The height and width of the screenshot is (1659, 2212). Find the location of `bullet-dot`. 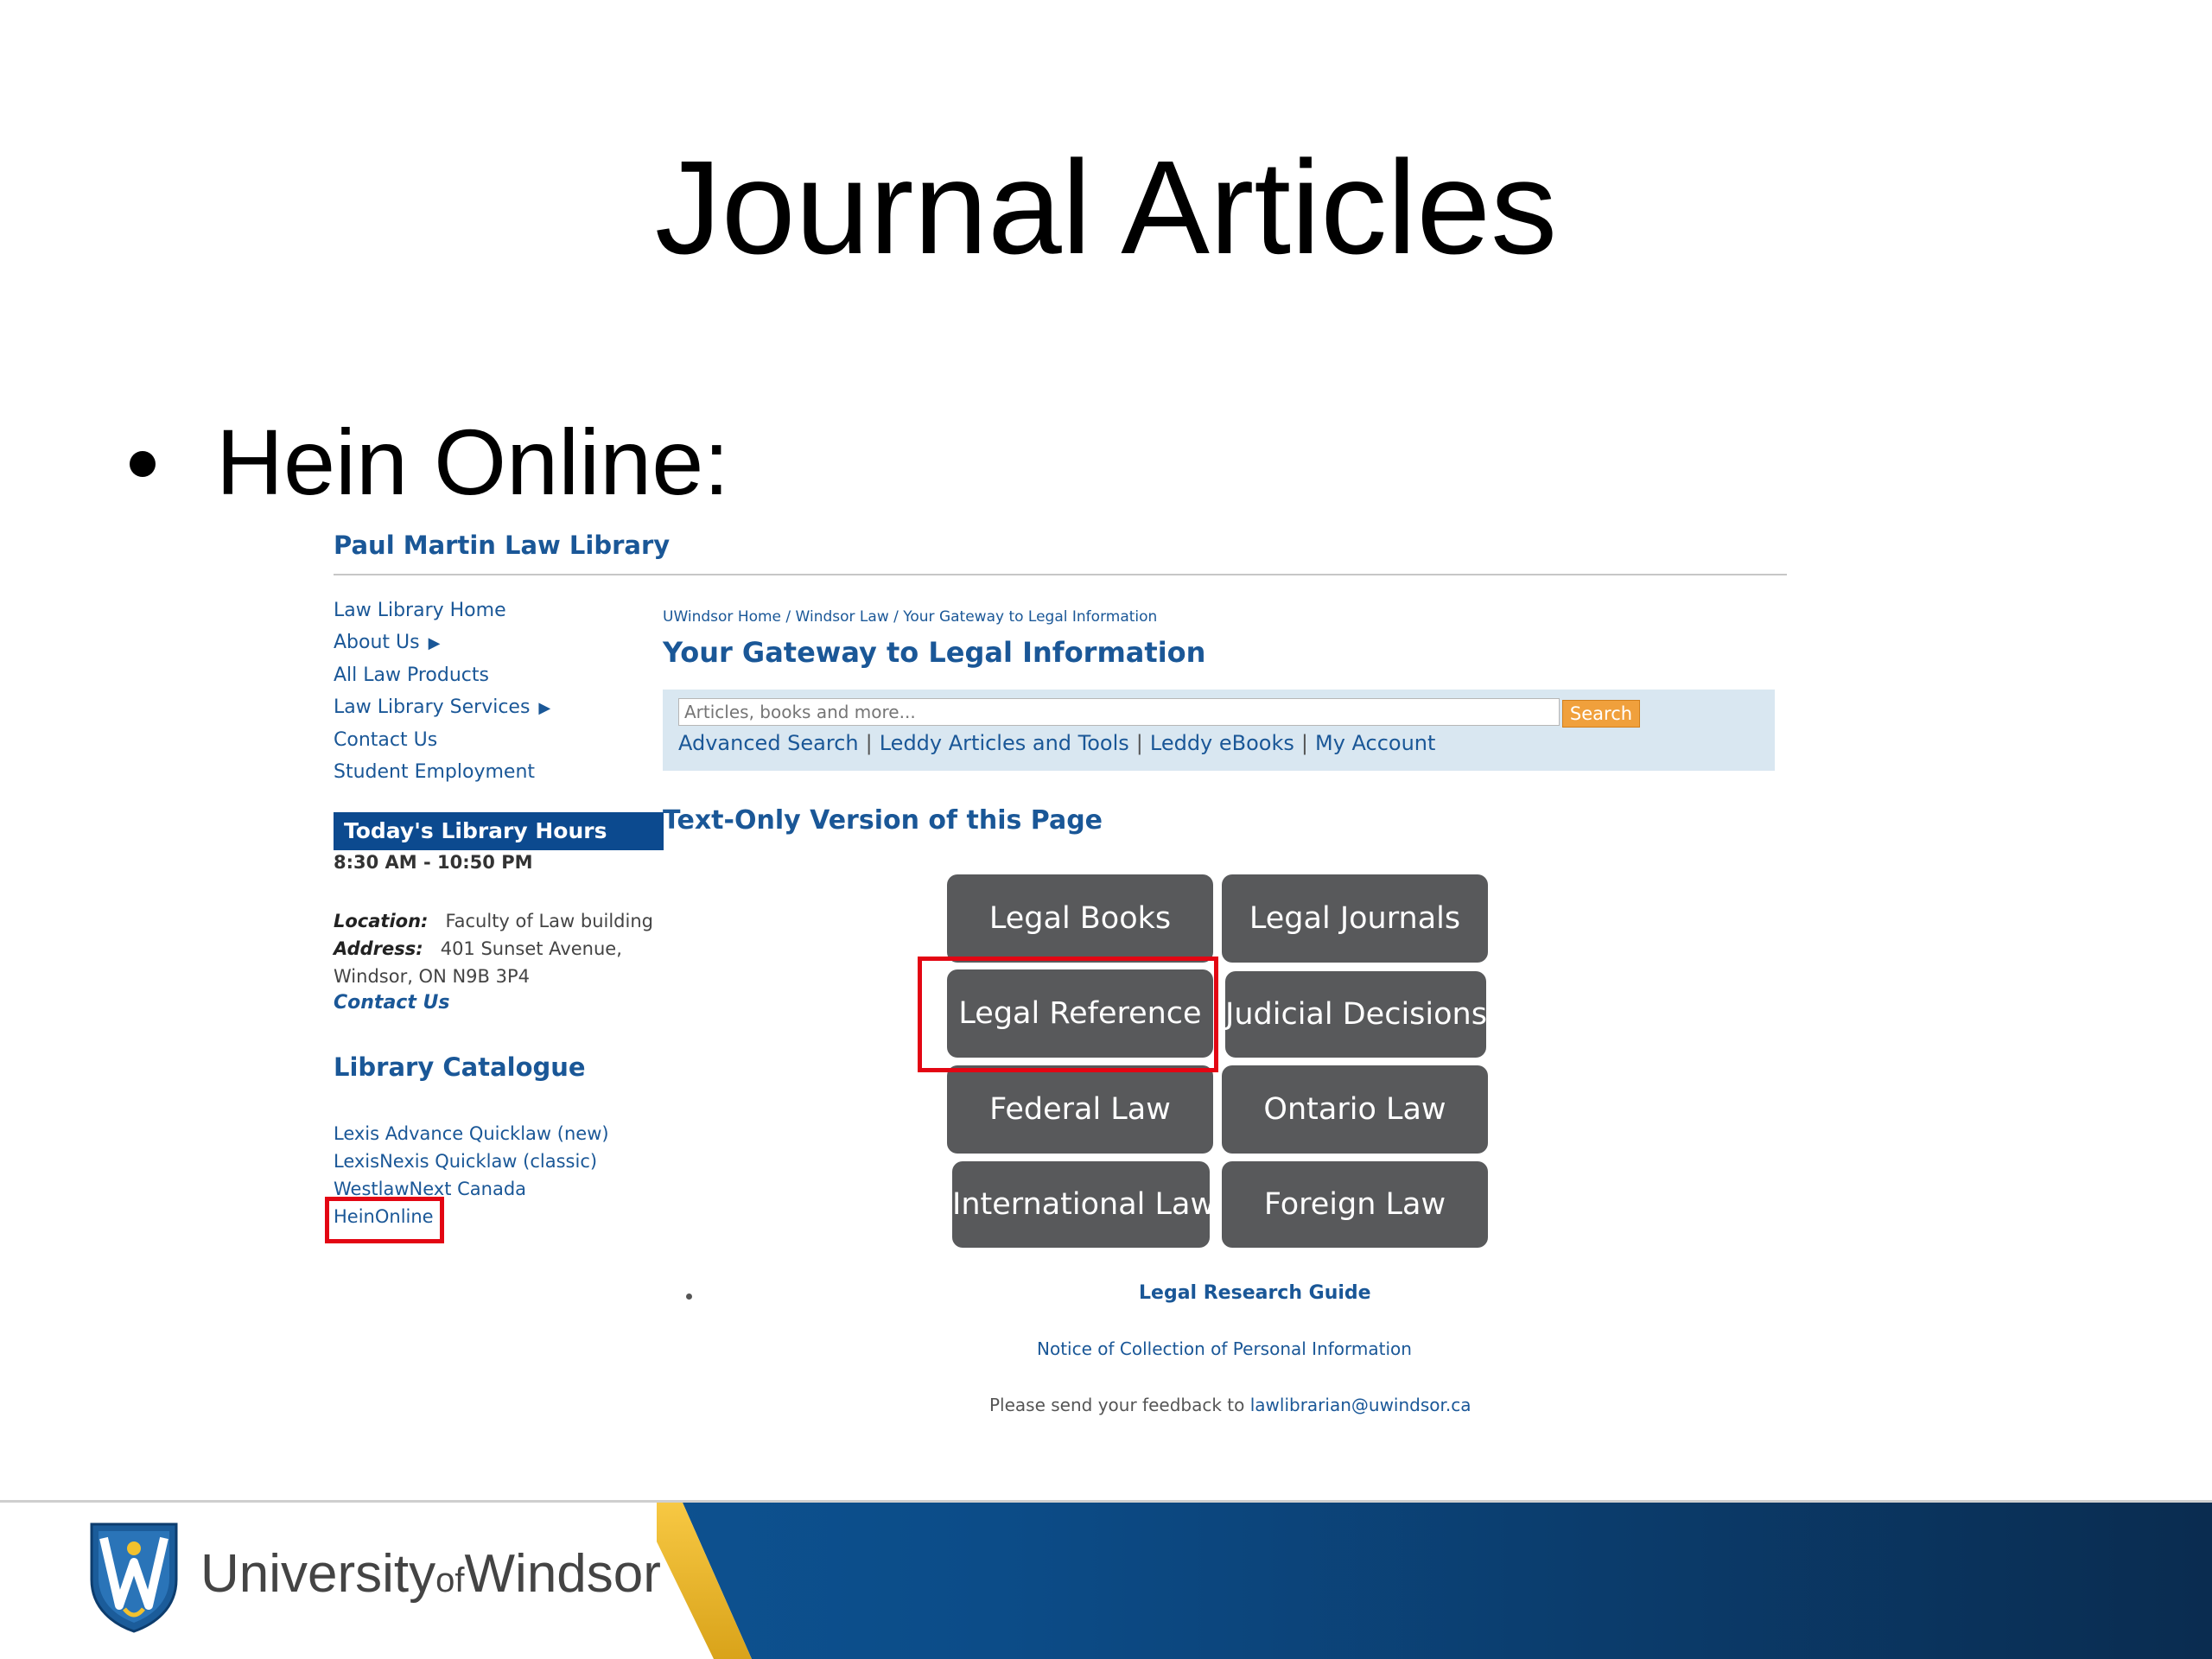

bullet-dot is located at coordinates (143, 464).